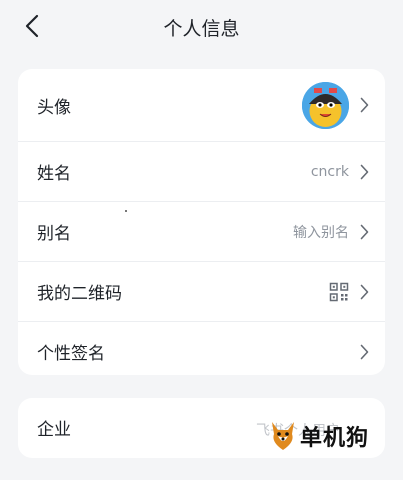 The width and height of the screenshot is (403, 480). I want to click on avatar-row: 头像, so click(201, 105).